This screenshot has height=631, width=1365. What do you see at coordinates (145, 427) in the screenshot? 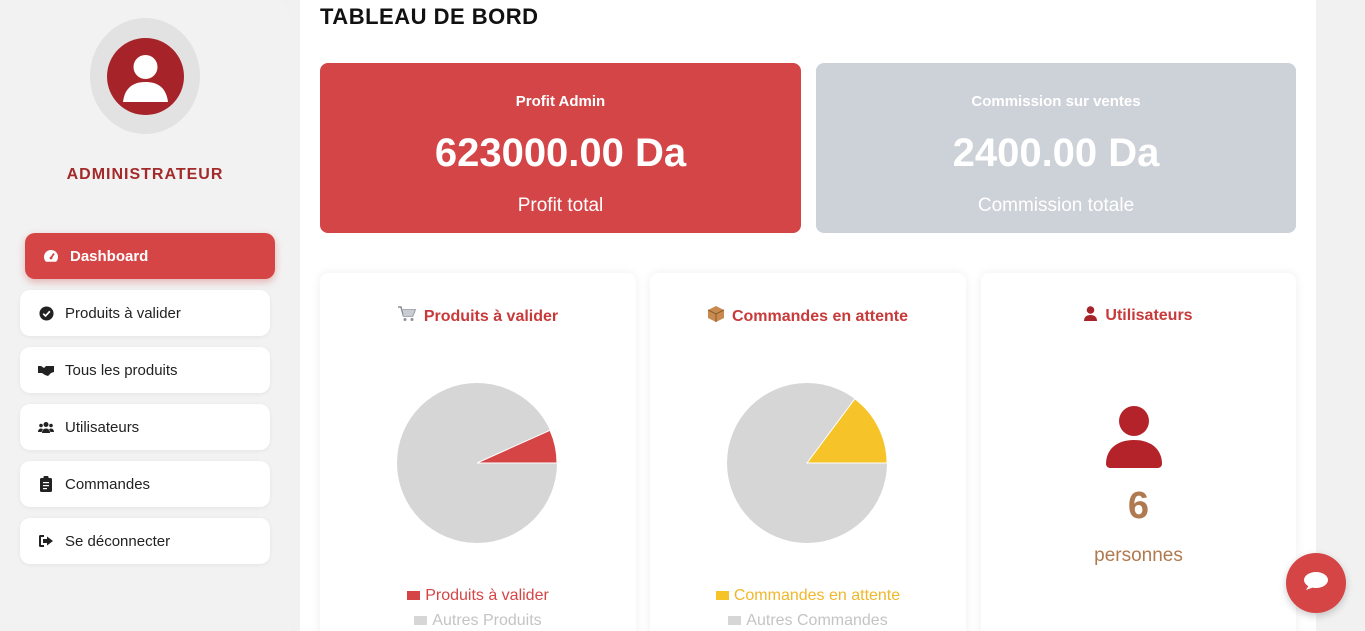
I see `sidebar-item-utilisateurs: Utilisateurs` at bounding box center [145, 427].